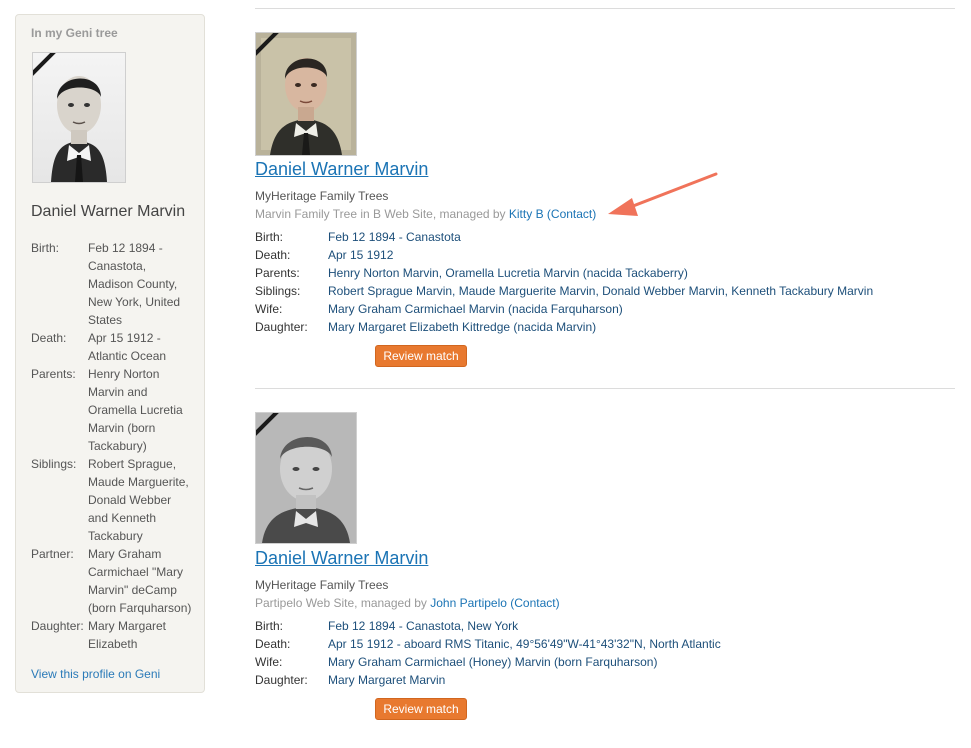 This screenshot has height=748, width=971. Describe the element at coordinates (605, 388) in the screenshot. I see `match-divider` at that location.